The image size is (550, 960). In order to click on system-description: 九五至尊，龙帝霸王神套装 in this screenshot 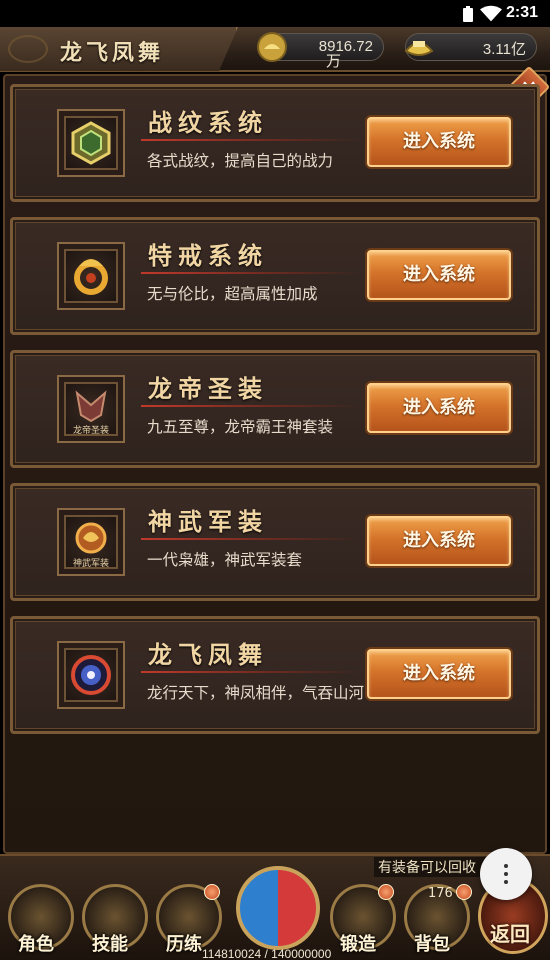, I will do `click(240, 427)`.